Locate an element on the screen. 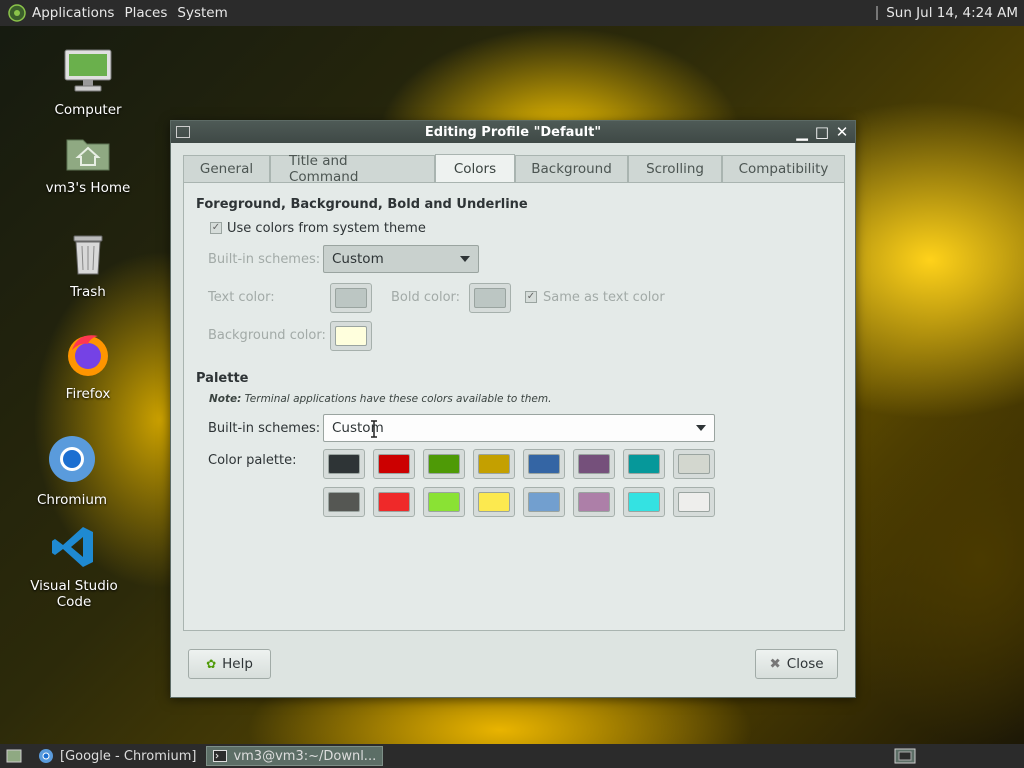 The height and width of the screenshot is (768, 1024). home-folder-icon is located at coordinates (88, 154).